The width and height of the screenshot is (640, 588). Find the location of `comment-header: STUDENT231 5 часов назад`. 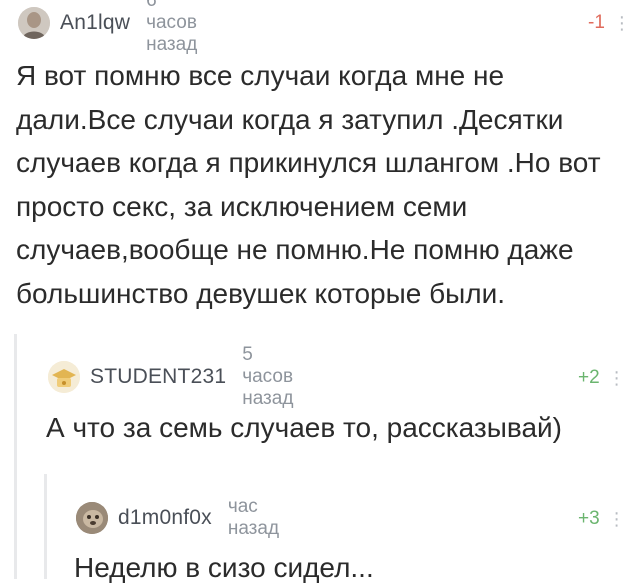

comment-header: STUDENT231 5 часов назад is located at coordinates (170, 376).